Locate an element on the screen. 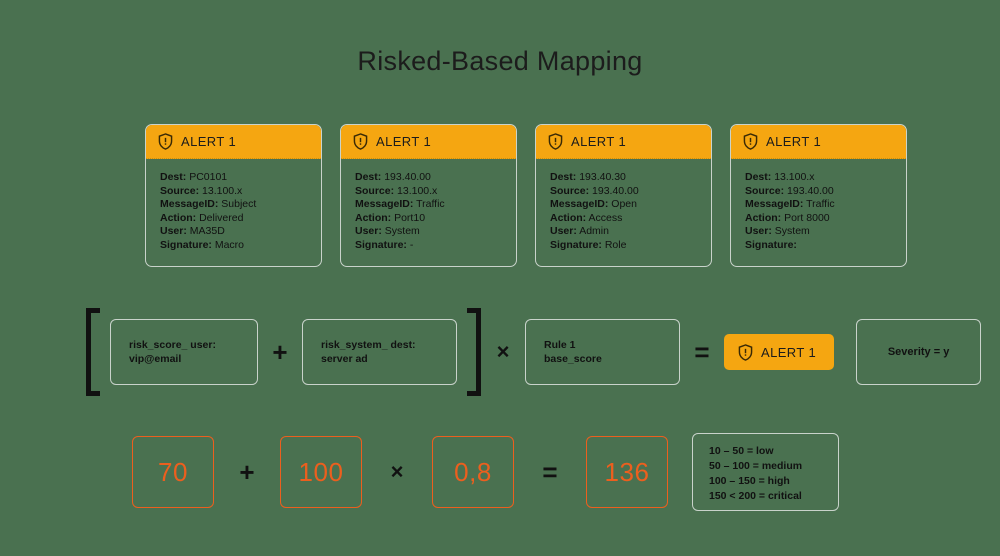  alert-field: Action: Access is located at coordinates (630, 219).